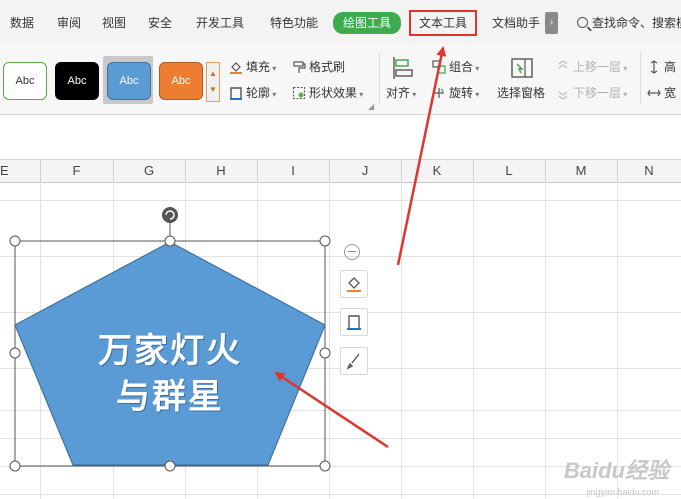 The height and width of the screenshot is (499, 681). I want to click on shape-text-line-2: 与群星, so click(170, 397).